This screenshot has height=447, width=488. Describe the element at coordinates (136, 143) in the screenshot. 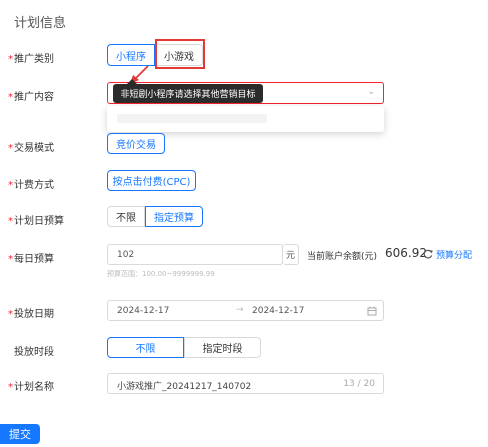

I see `trade-mode-bidding-button: 竞价交易` at that location.